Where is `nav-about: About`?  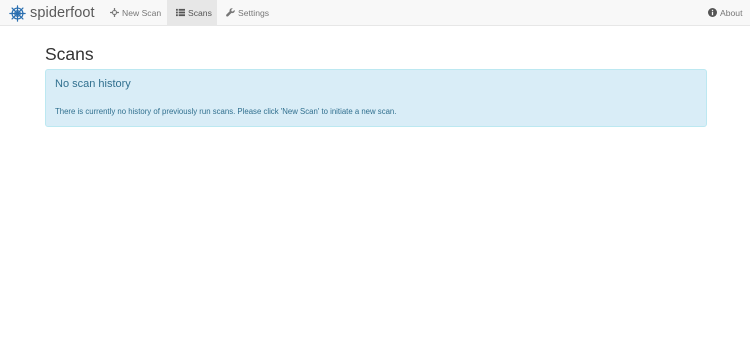
nav-about: About is located at coordinates (725, 12).